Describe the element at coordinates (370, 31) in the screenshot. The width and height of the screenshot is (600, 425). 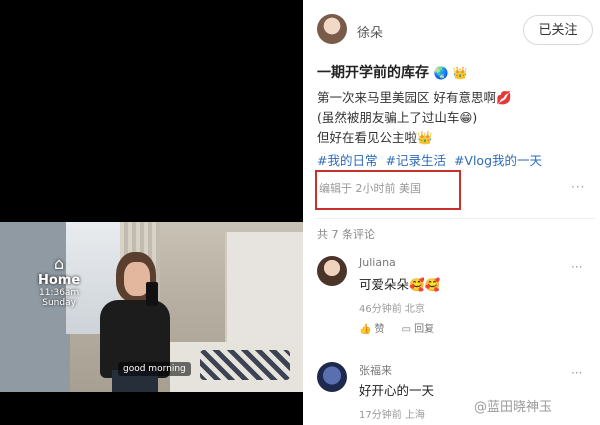
I see `author-name: 徐朵` at that location.